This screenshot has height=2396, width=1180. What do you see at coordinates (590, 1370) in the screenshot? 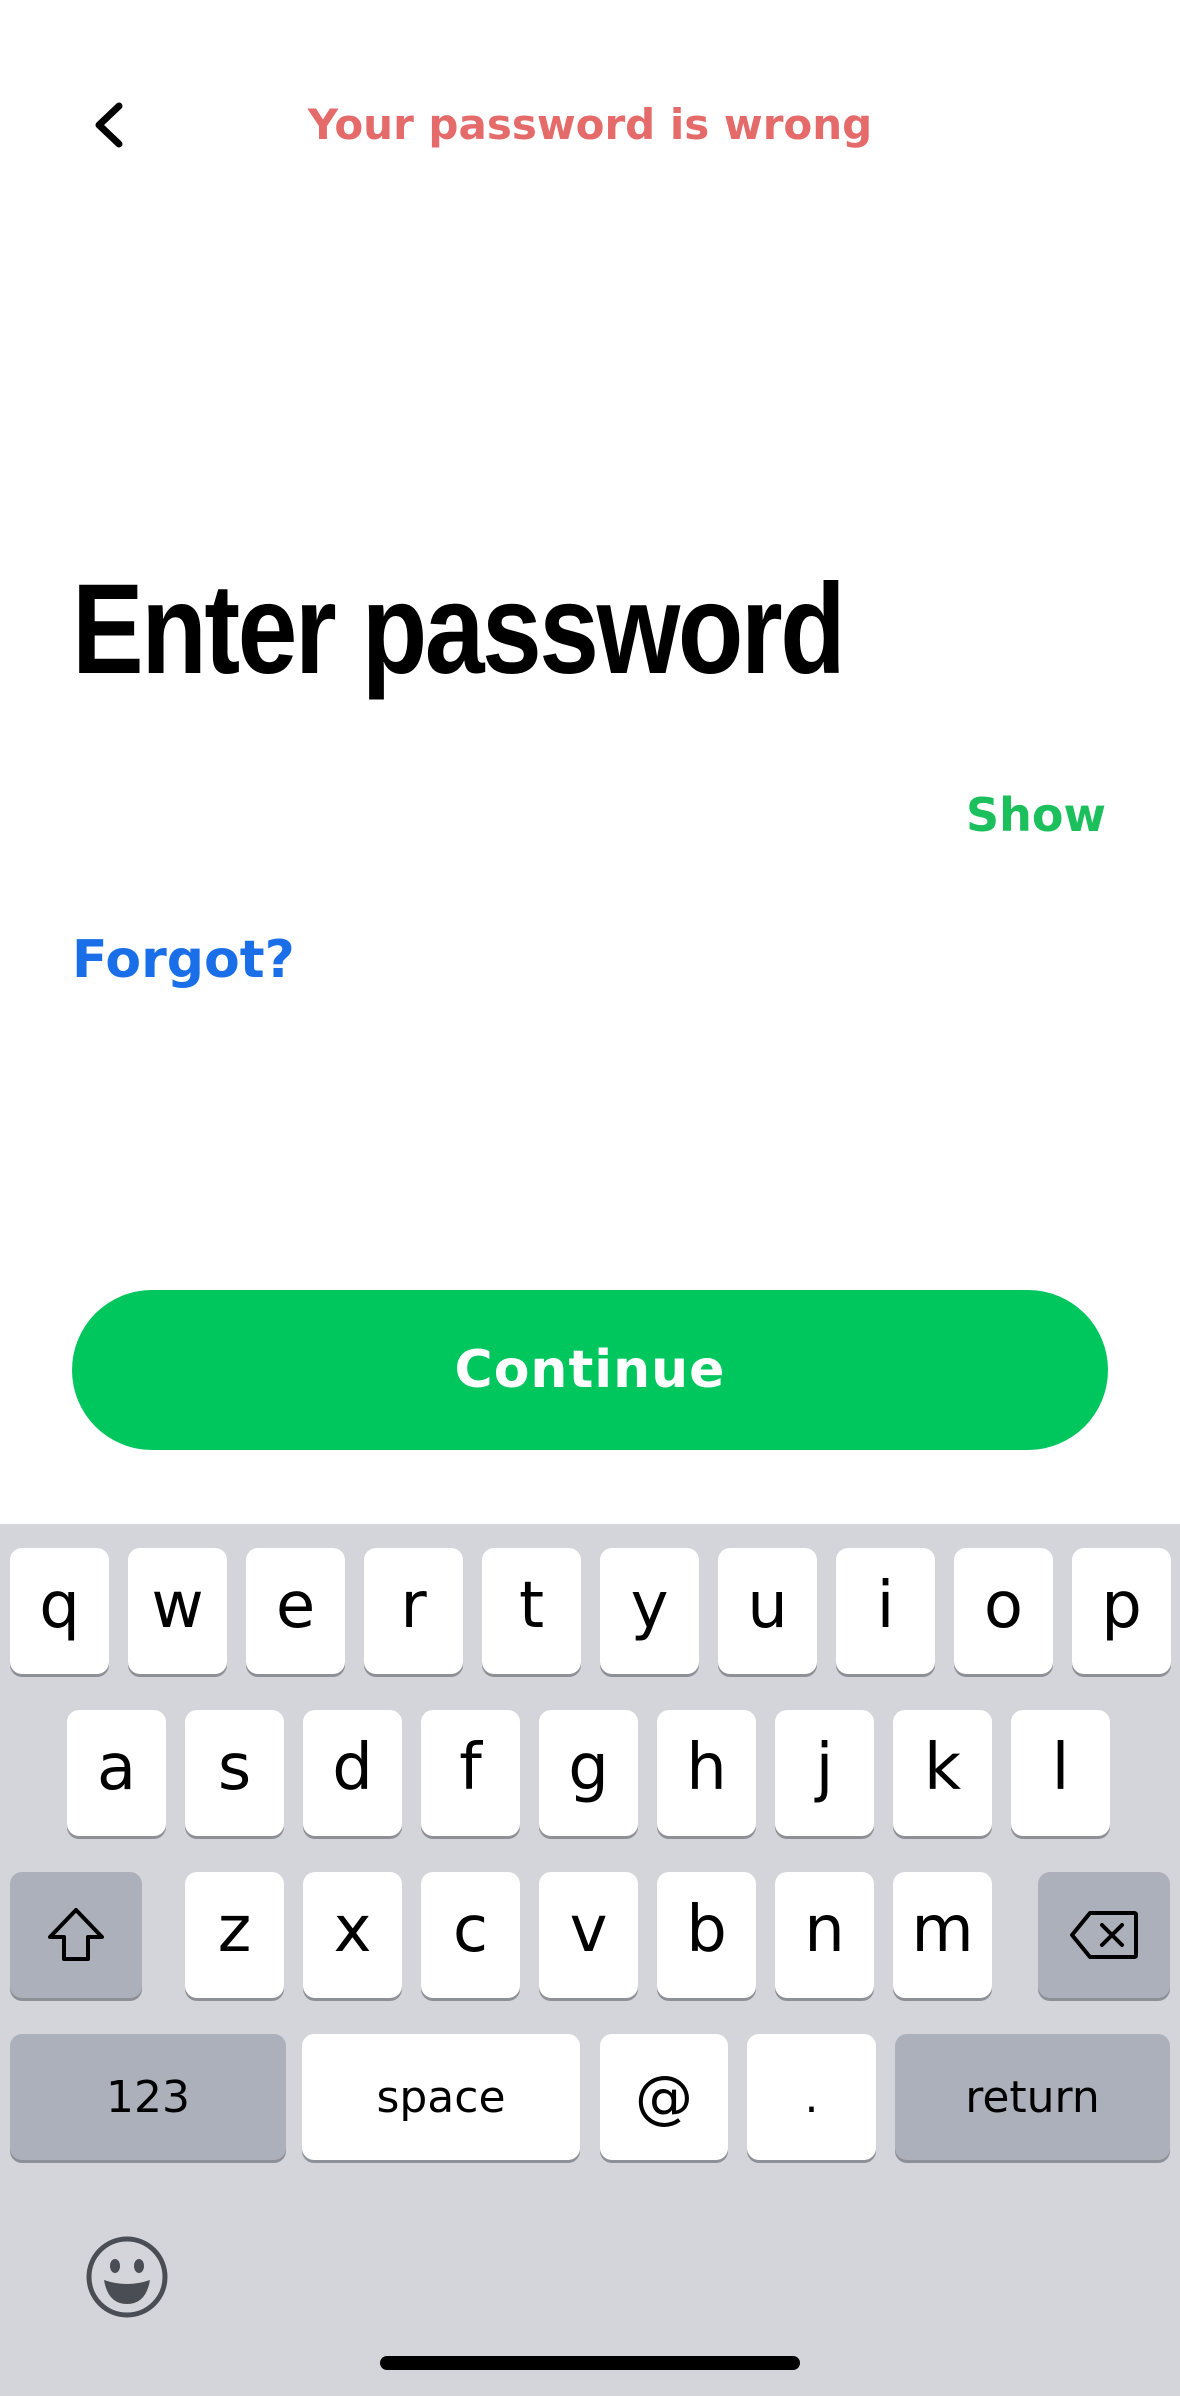
I see `continue-button: Continue` at bounding box center [590, 1370].